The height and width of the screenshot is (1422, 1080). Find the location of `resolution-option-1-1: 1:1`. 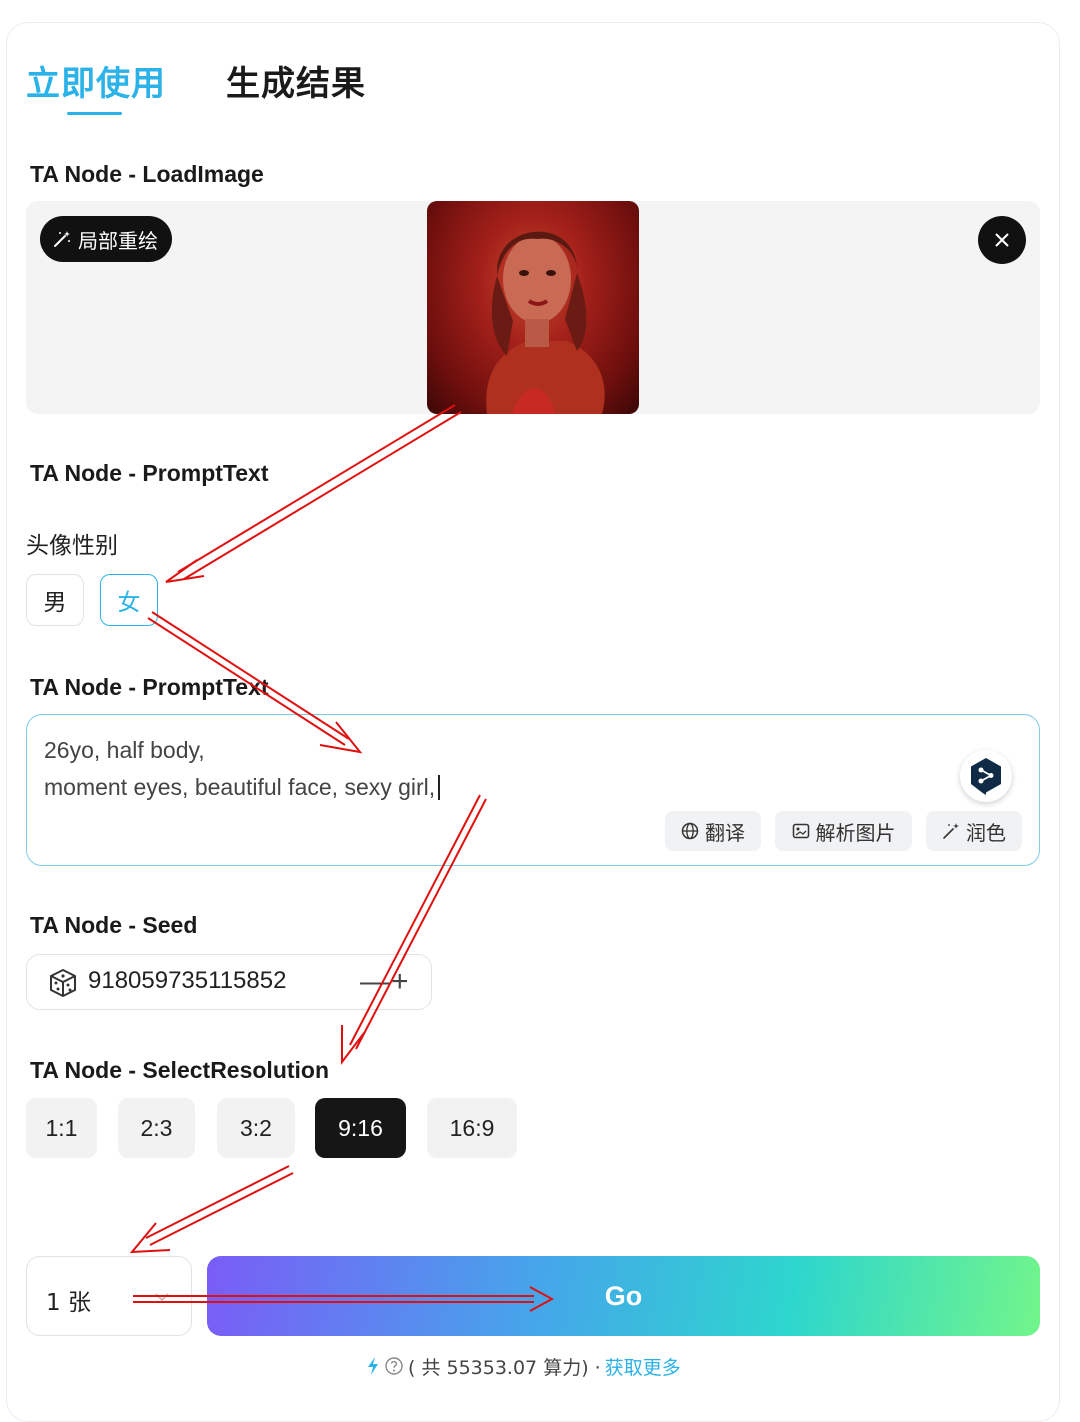

resolution-option-1-1: 1:1 is located at coordinates (61, 1128).